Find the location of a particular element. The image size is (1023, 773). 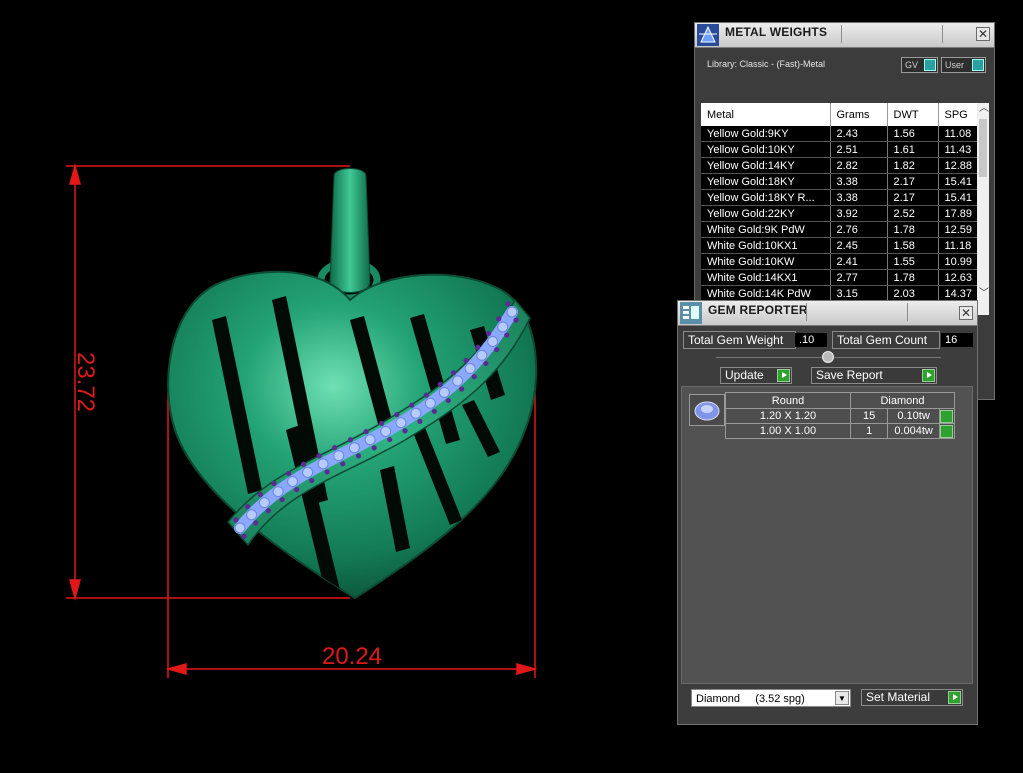

total-gem-count-label: Total Gem Count is located at coordinates (886, 340).